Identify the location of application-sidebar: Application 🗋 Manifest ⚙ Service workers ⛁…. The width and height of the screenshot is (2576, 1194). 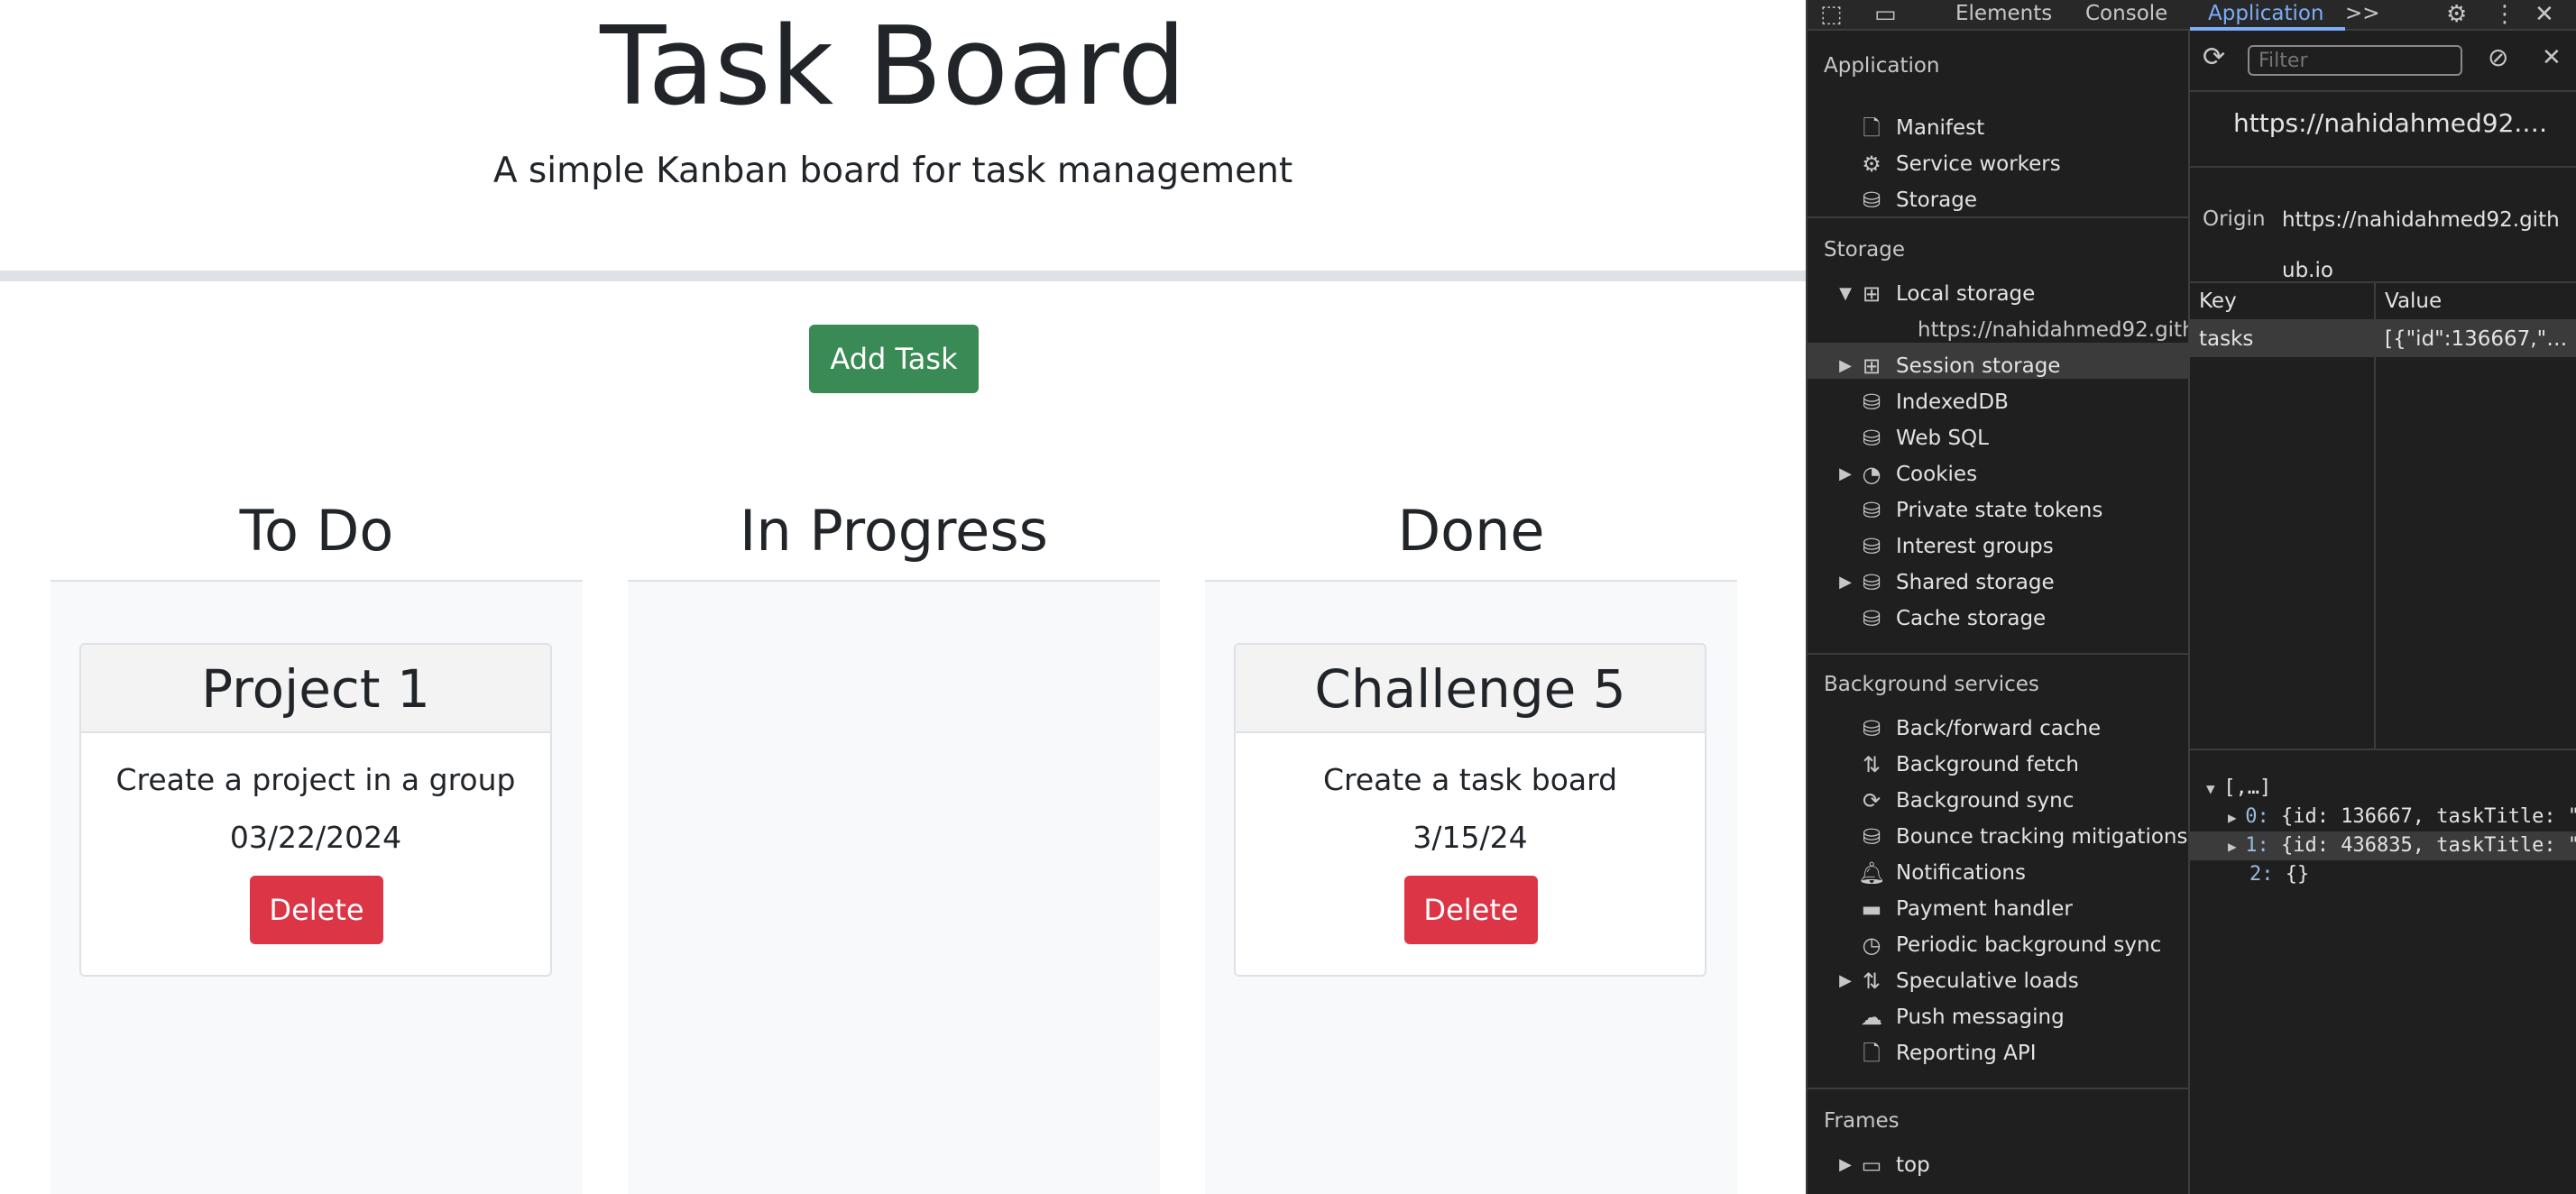
(1999, 612).